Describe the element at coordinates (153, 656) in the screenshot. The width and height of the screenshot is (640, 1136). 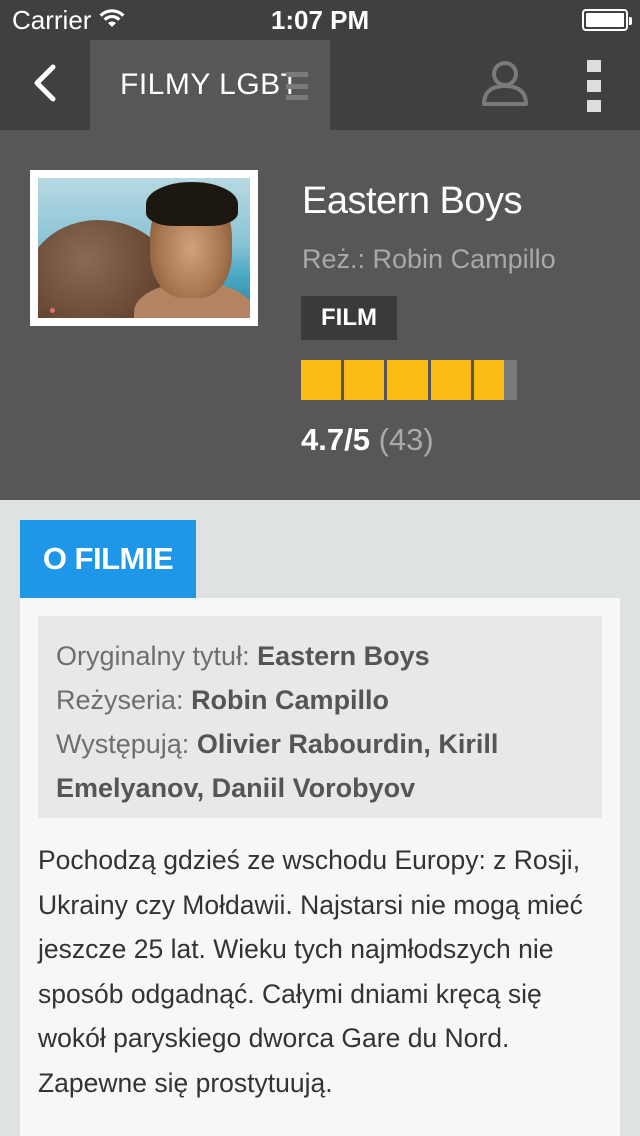
I see `original-title-label: Oryginalny tytuł:` at that location.